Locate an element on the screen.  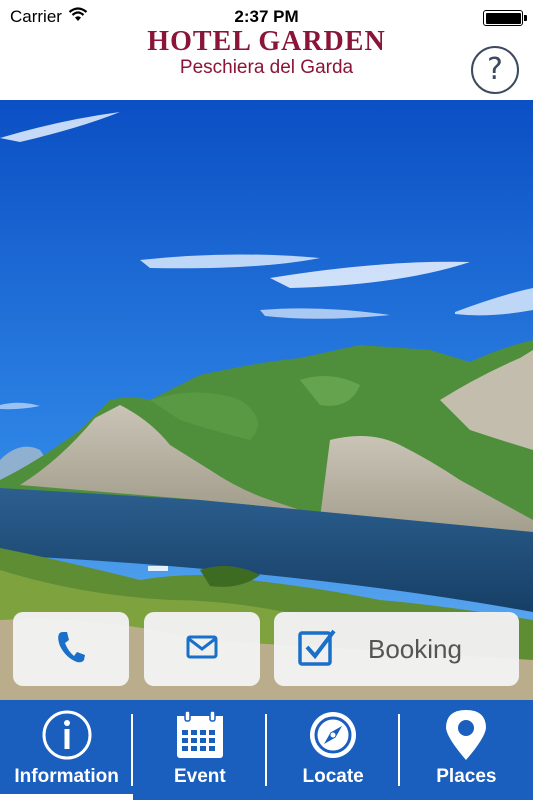
tab-locate-label: Locate is located at coordinates (333, 776).